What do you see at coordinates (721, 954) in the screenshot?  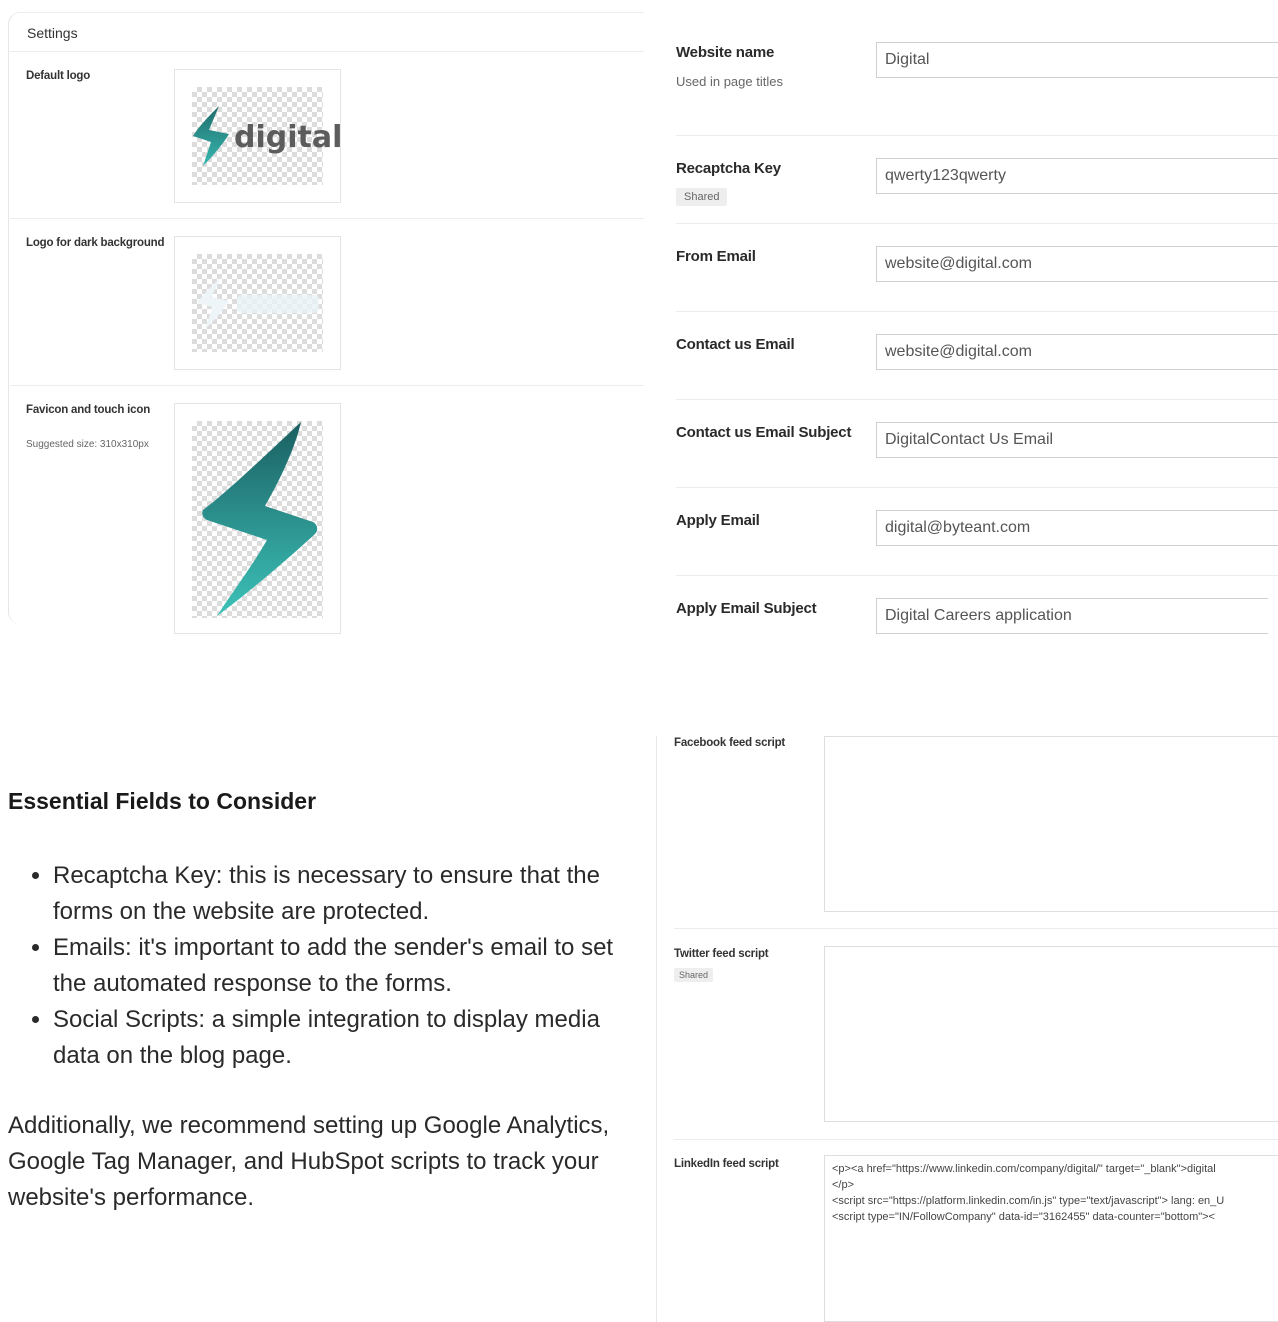 I see `twitter-script-label: Twitter feed script` at bounding box center [721, 954].